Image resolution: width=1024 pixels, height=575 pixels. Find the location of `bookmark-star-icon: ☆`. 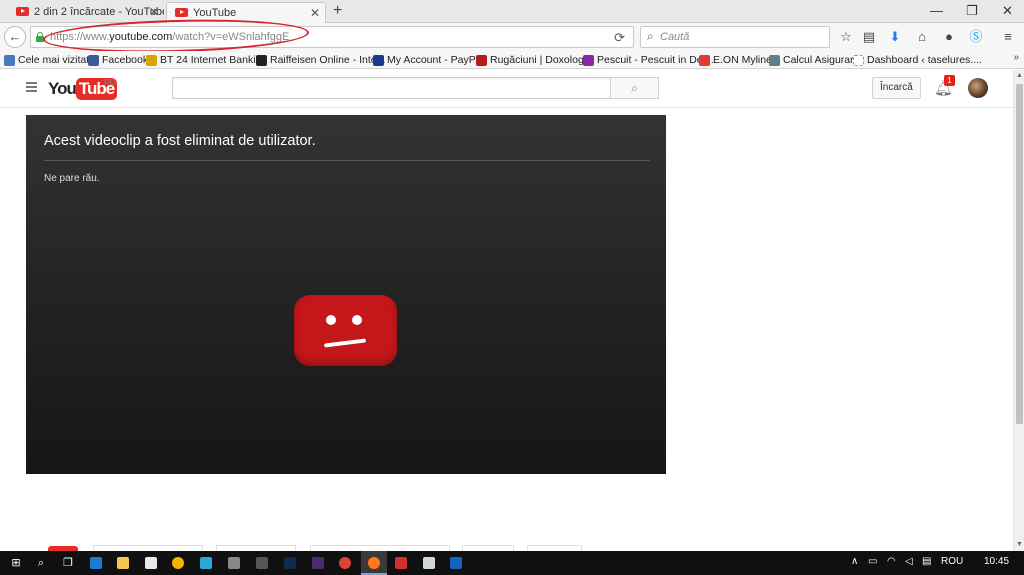

bookmark-star-icon: ☆ is located at coordinates (846, 37).